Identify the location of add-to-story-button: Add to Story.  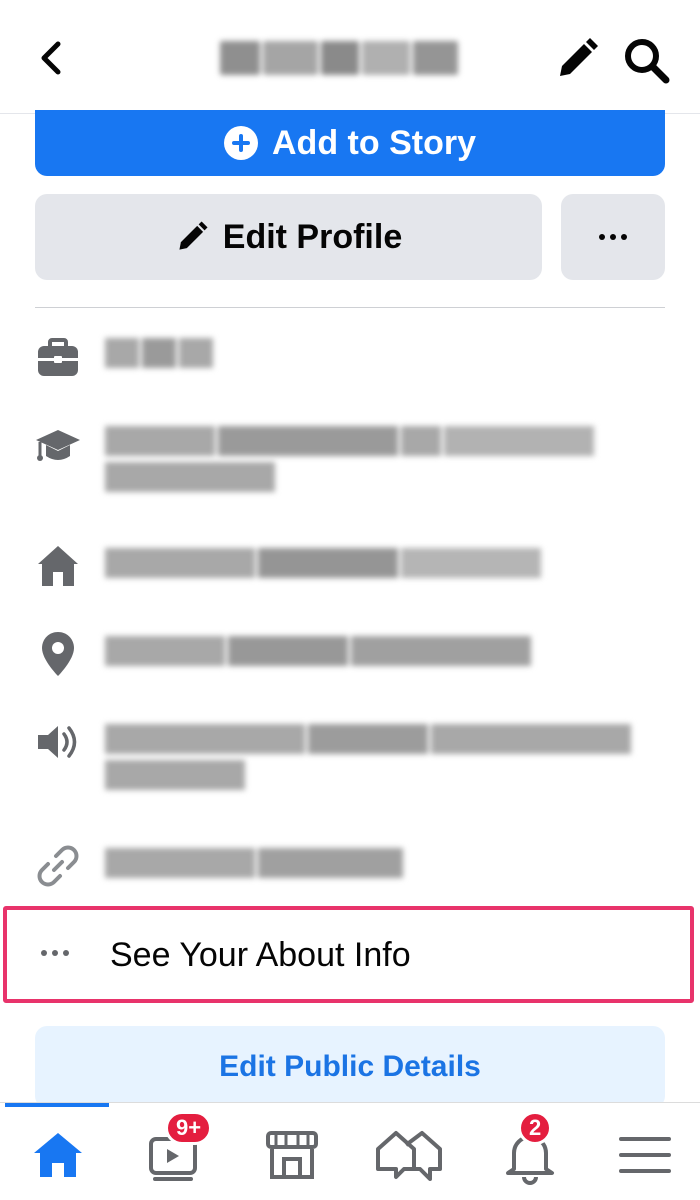
(350, 143).